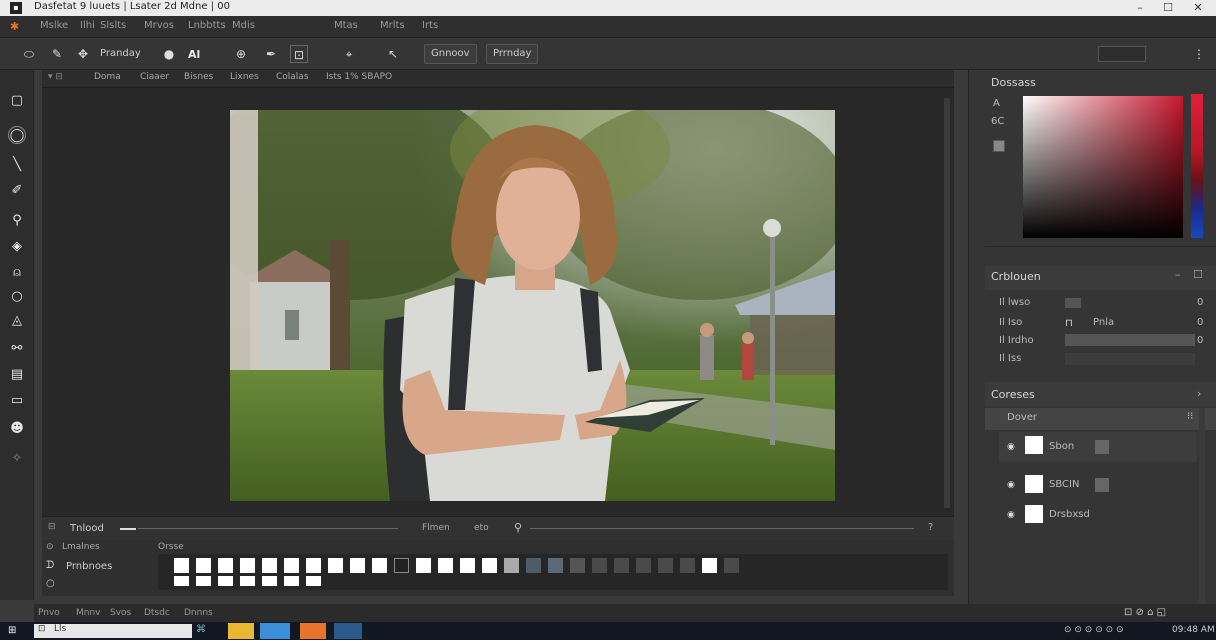 This screenshot has width=1216, height=640. Describe the element at coordinates (1198, 8) in the screenshot. I see `close-button: ✕` at that location.